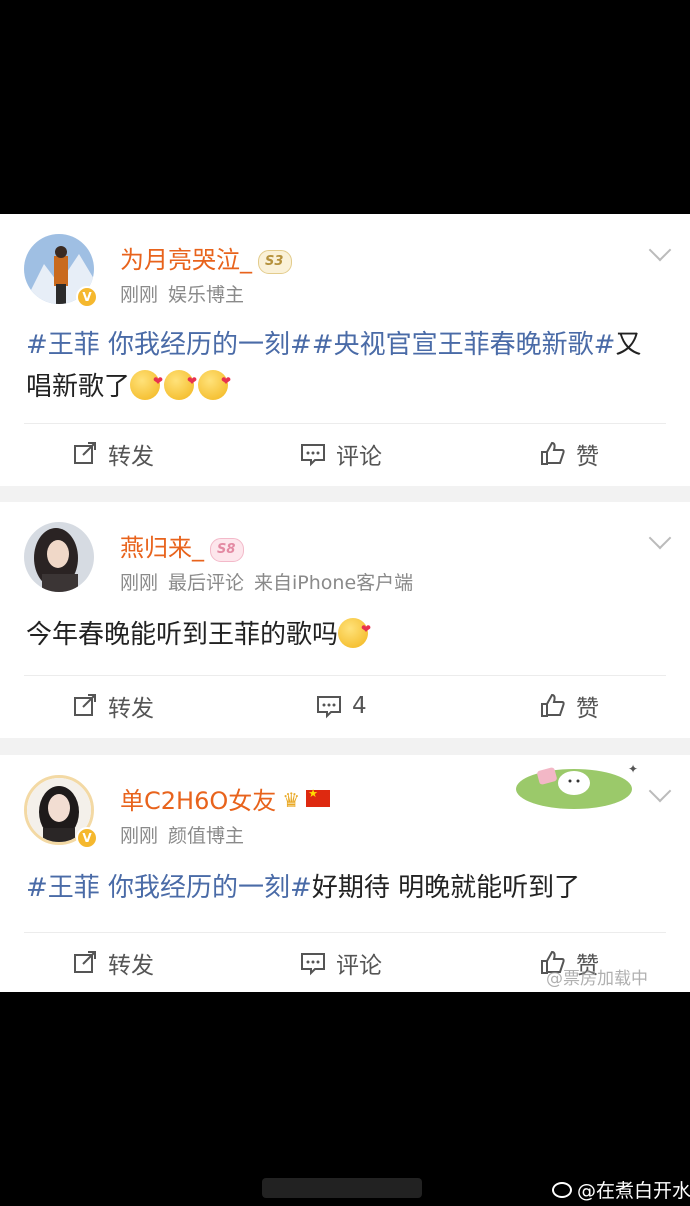 This screenshot has height=1206, width=690. What do you see at coordinates (342, 1188) in the screenshot?
I see `blurred-region` at bounding box center [342, 1188].